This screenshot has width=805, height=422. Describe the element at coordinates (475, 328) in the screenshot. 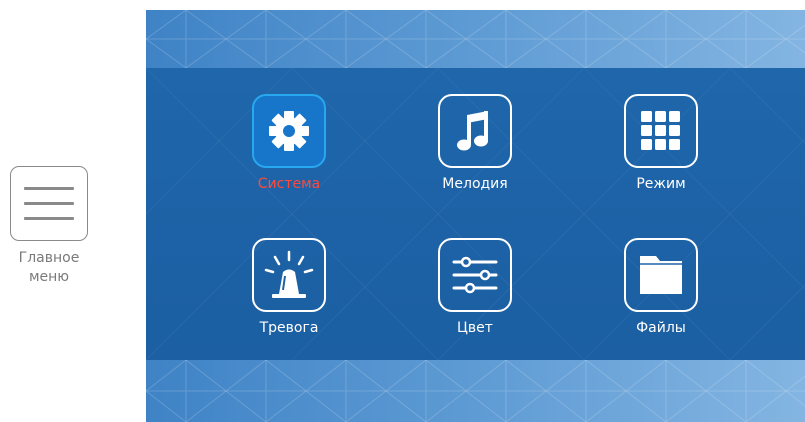

I see `menu-tile-label: Цвет` at that location.